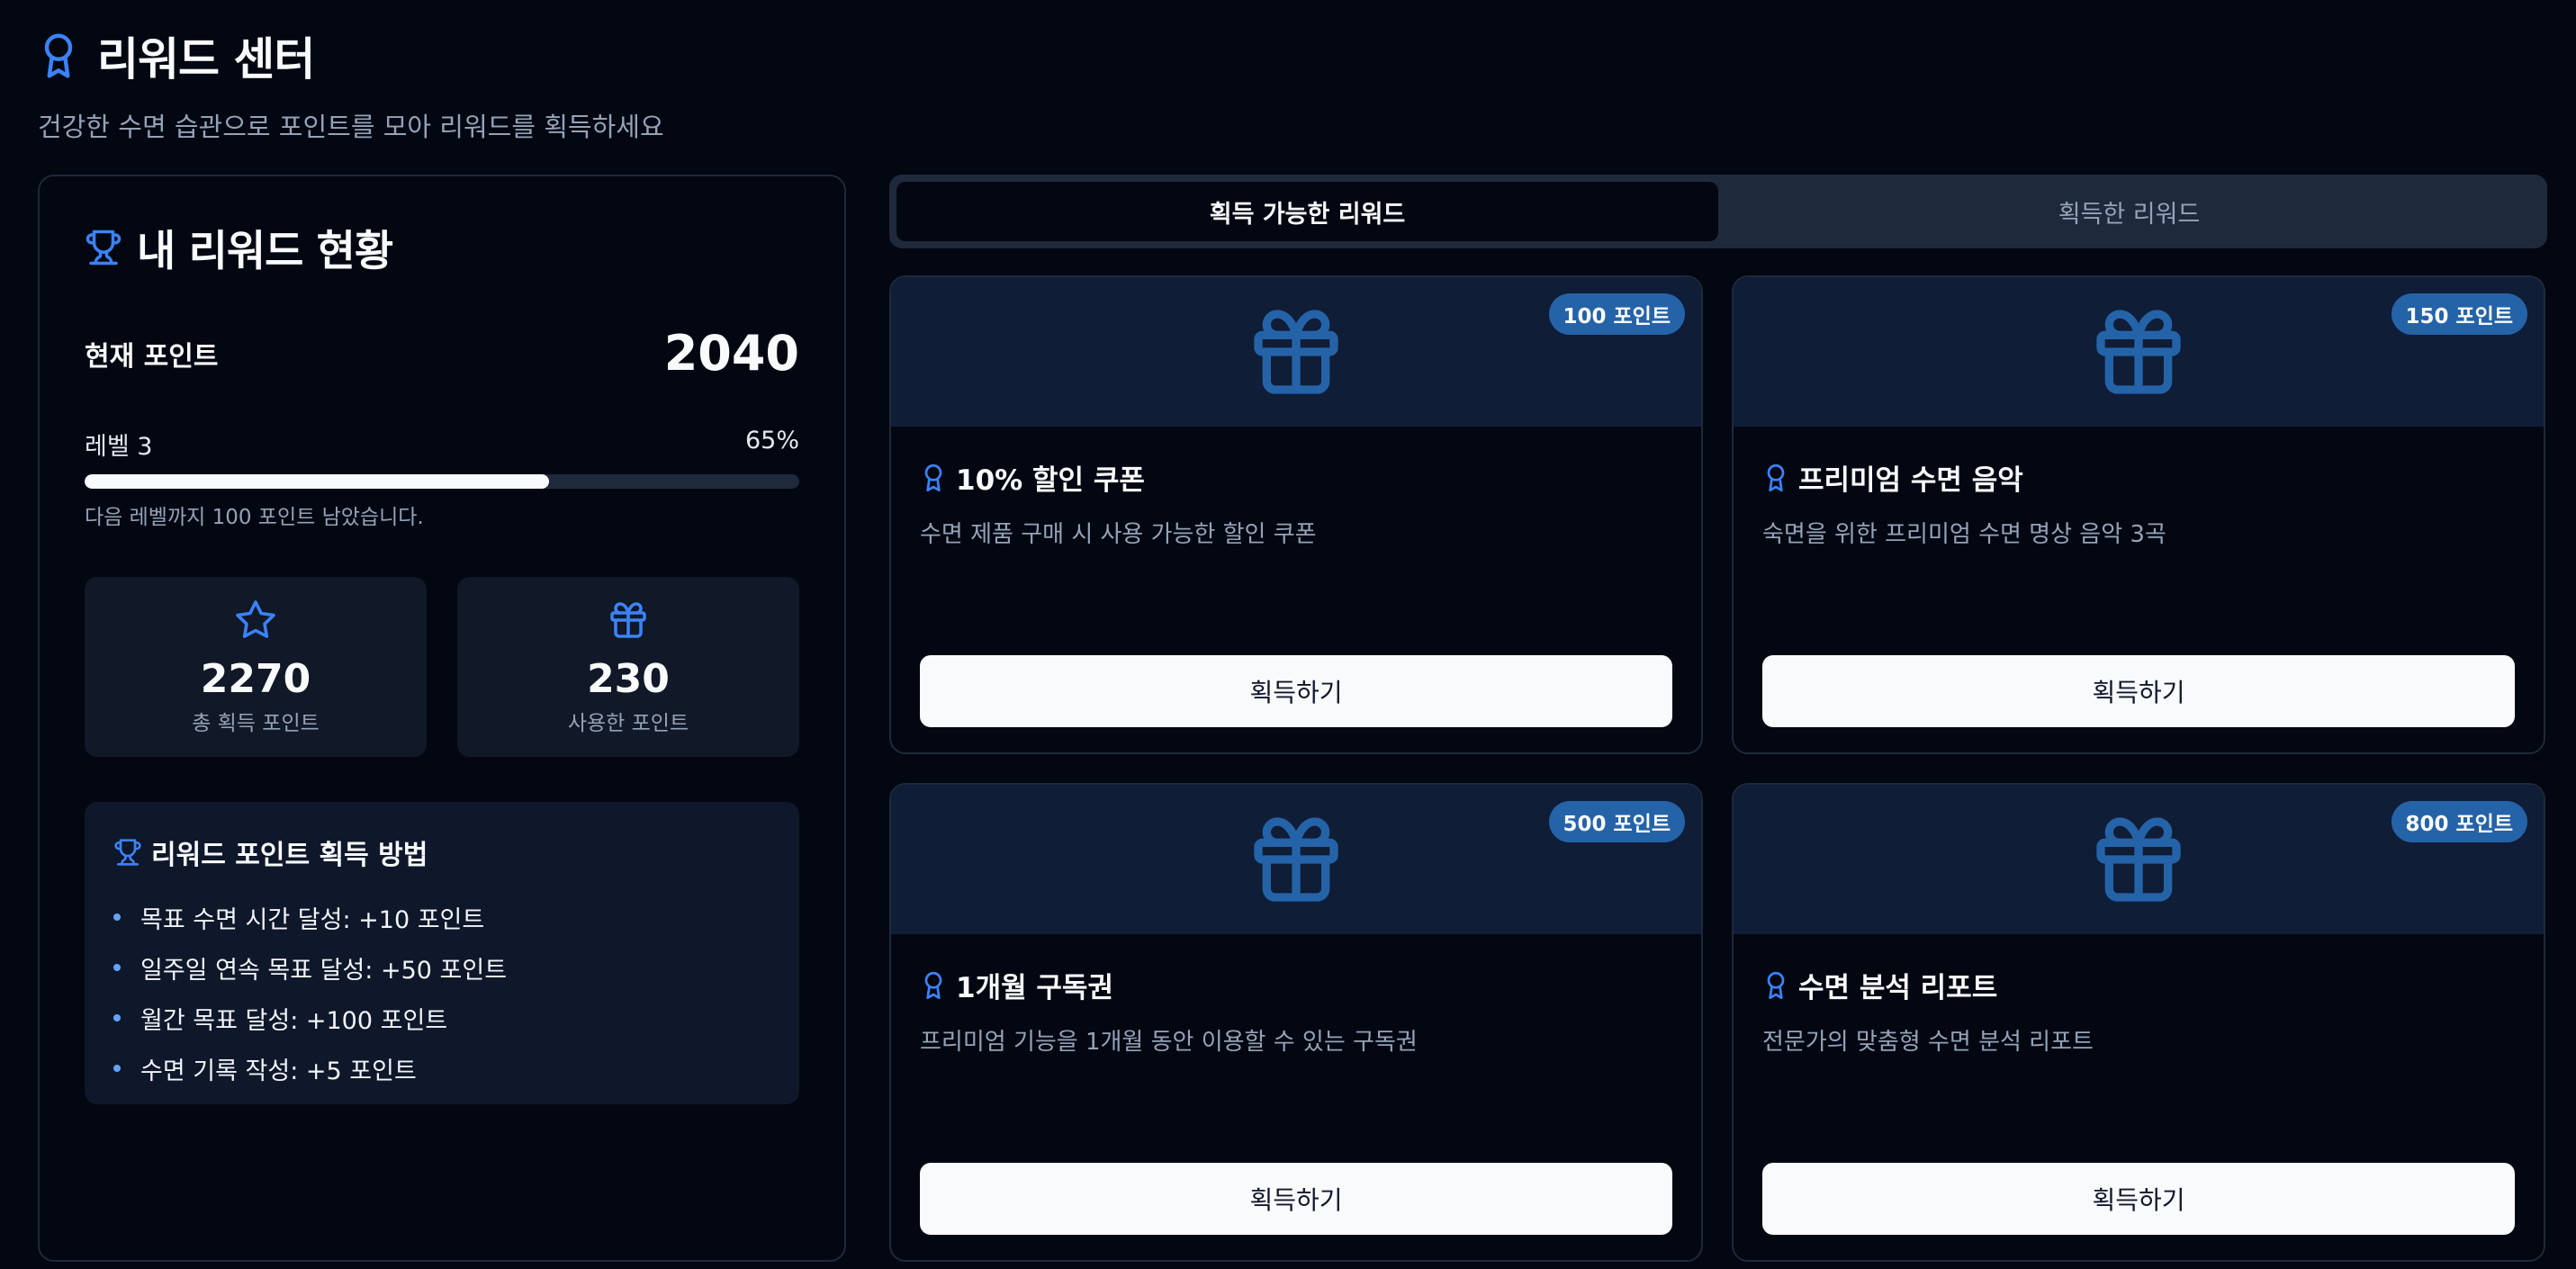  What do you see at coordinates (2129, 211) in the screenshot?
I see `tab-claimed-rewards: 획득한 리워드` at bounding box center [2129, 211].